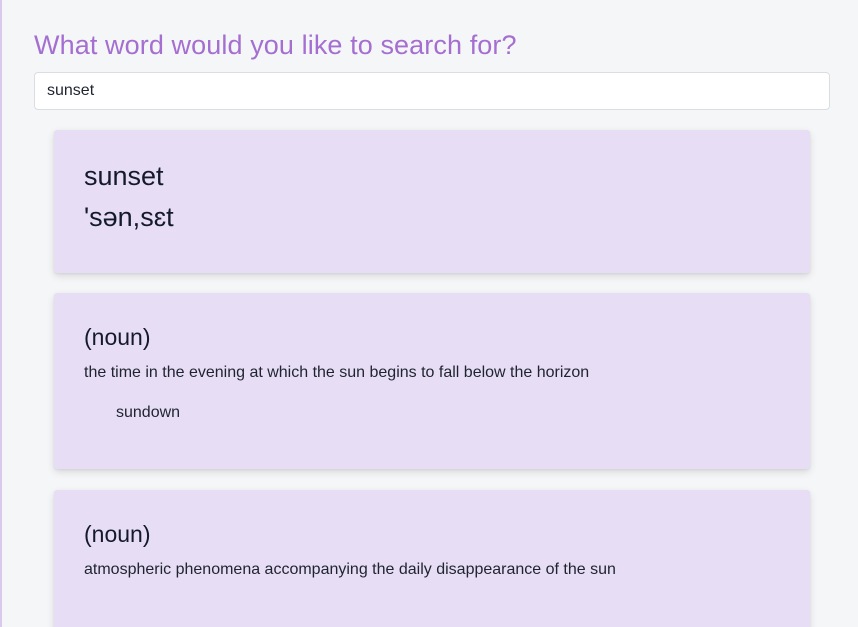 The image size is (858, 627). I want to click on search-input, so click(432, 91).